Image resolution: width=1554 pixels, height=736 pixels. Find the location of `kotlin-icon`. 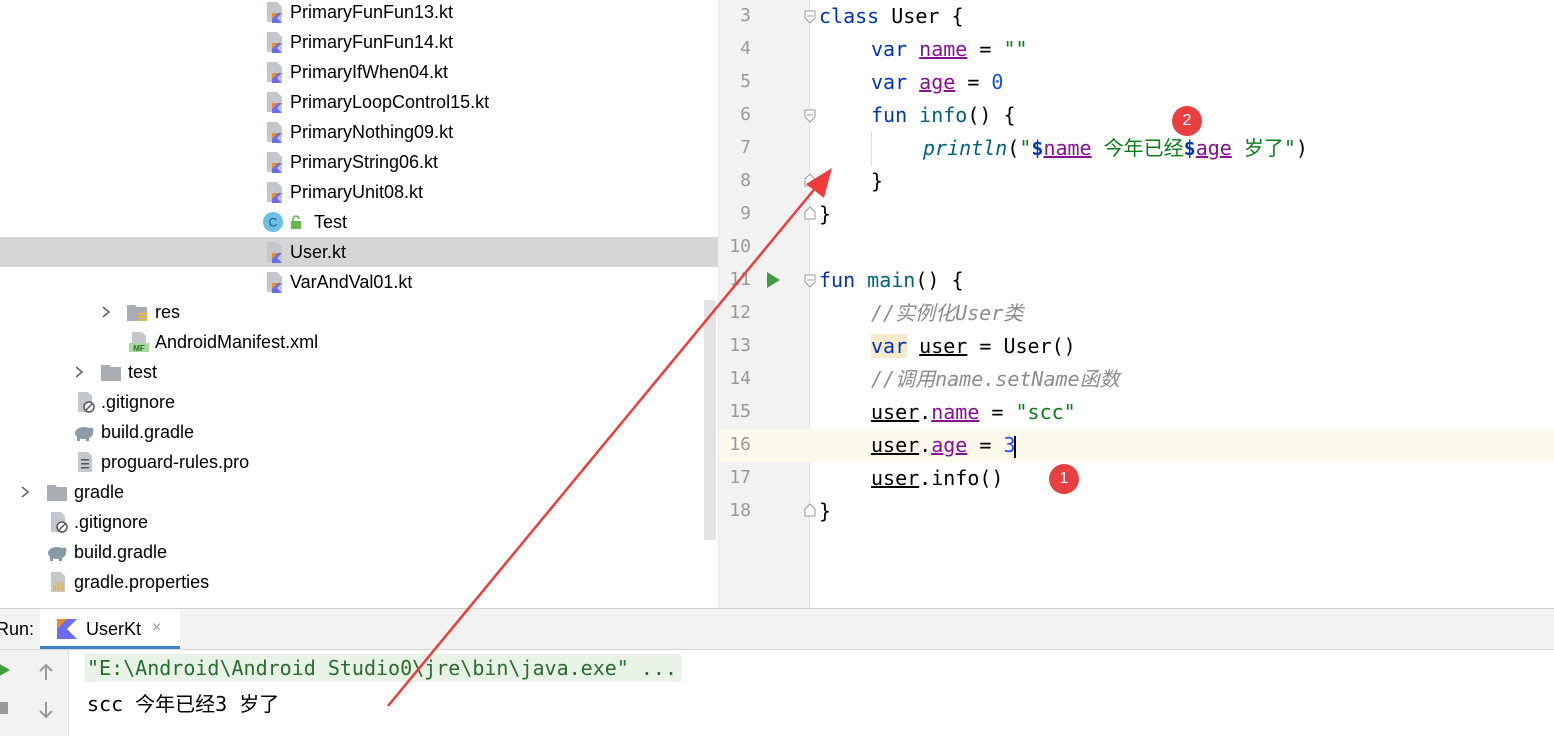

kotlin-icon is located at coordinates (67, 629).